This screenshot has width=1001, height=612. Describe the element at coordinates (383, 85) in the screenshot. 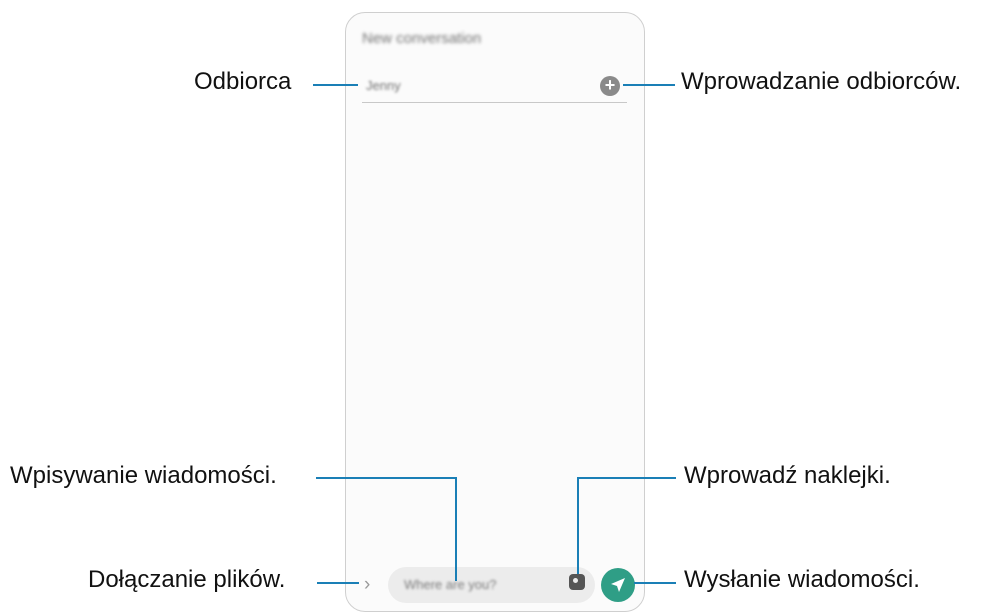

I see `recipient-field: Jenny` at that location.